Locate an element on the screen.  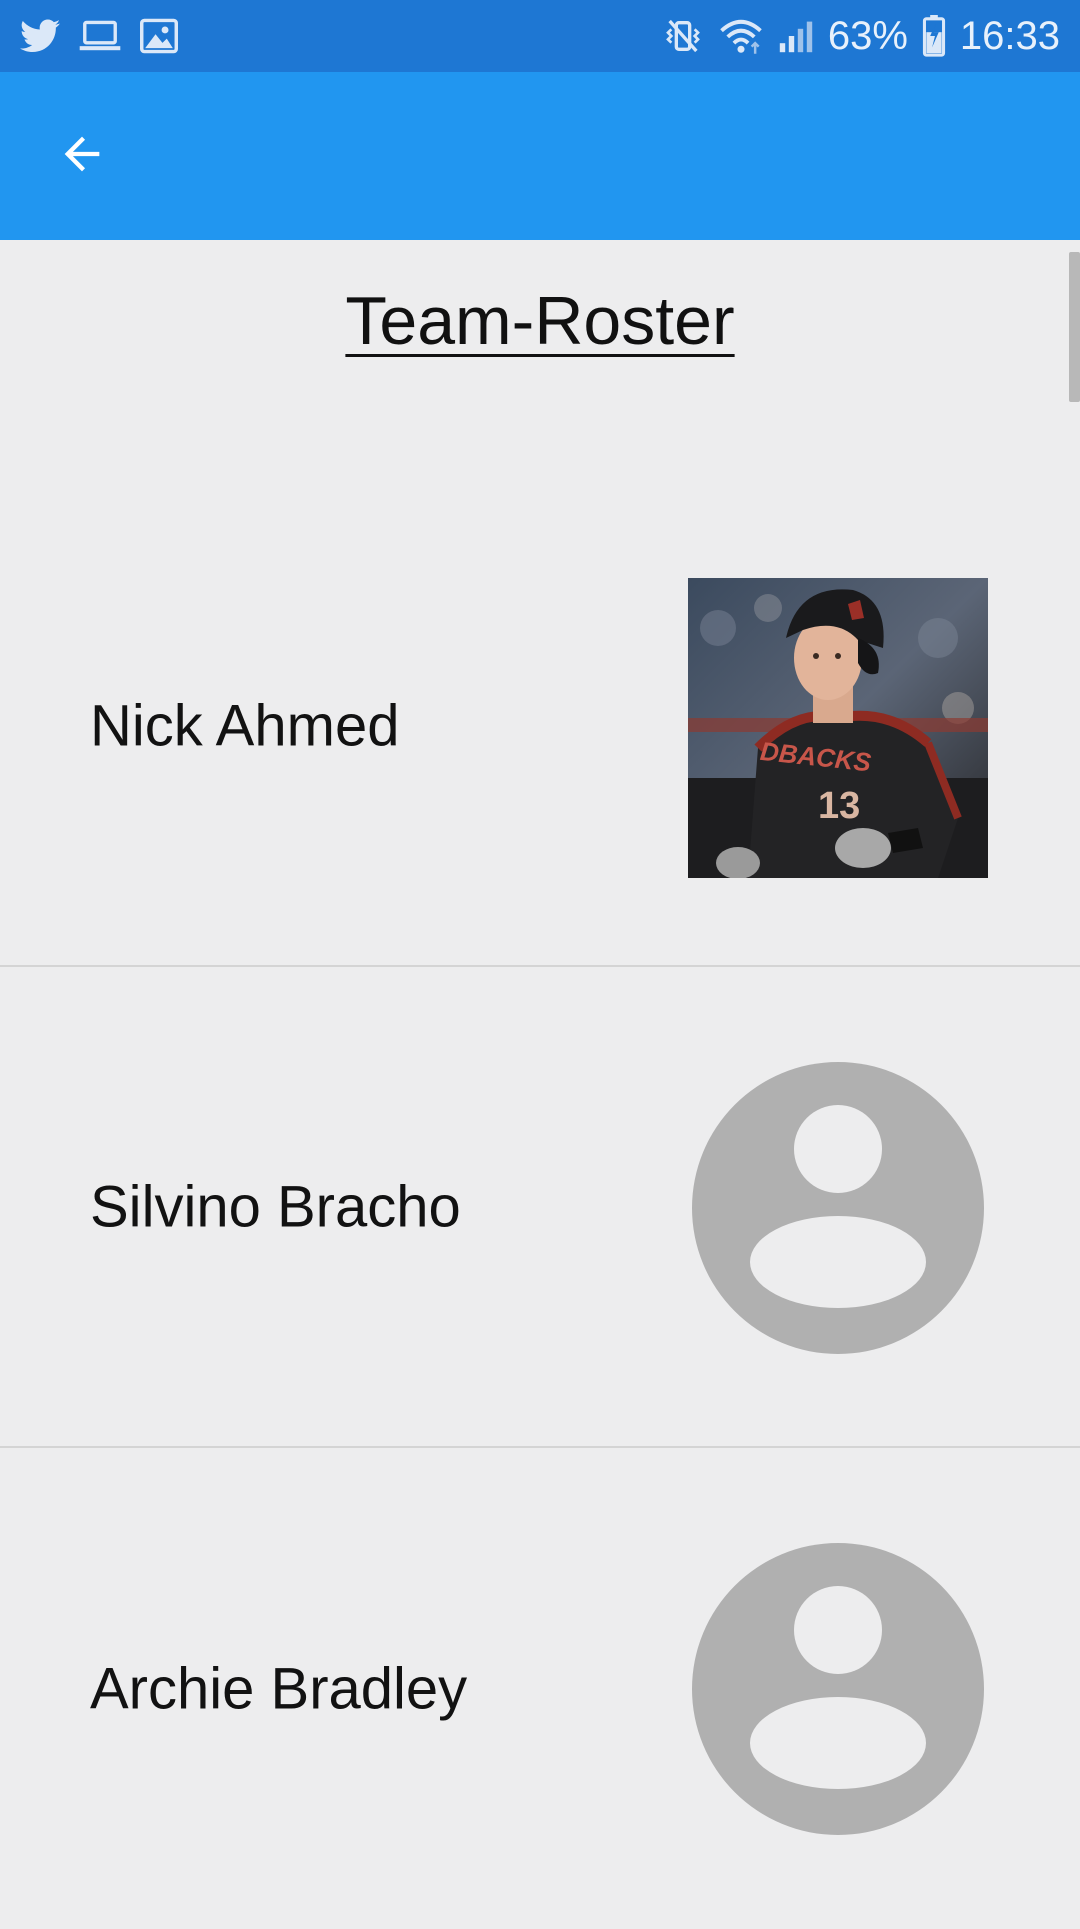
status-bar: 63% 16:33 is located at coordinates (540, 36).